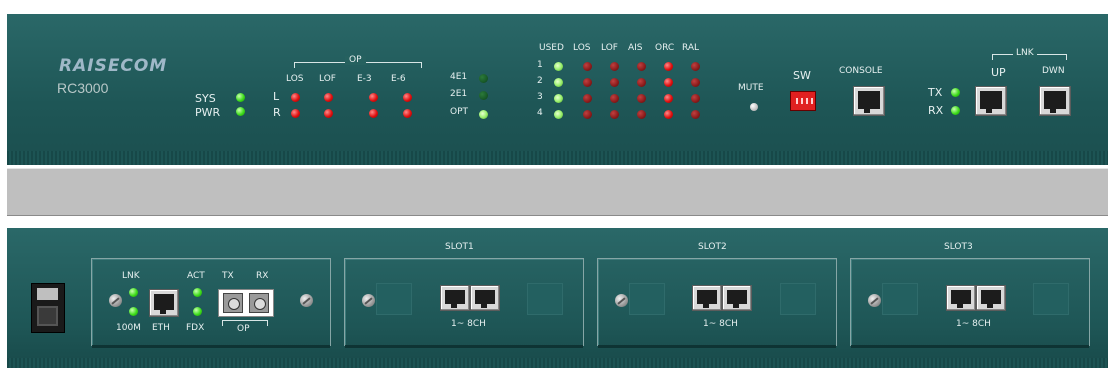  I want to click on model-name: RC3000, so click(83, 88).